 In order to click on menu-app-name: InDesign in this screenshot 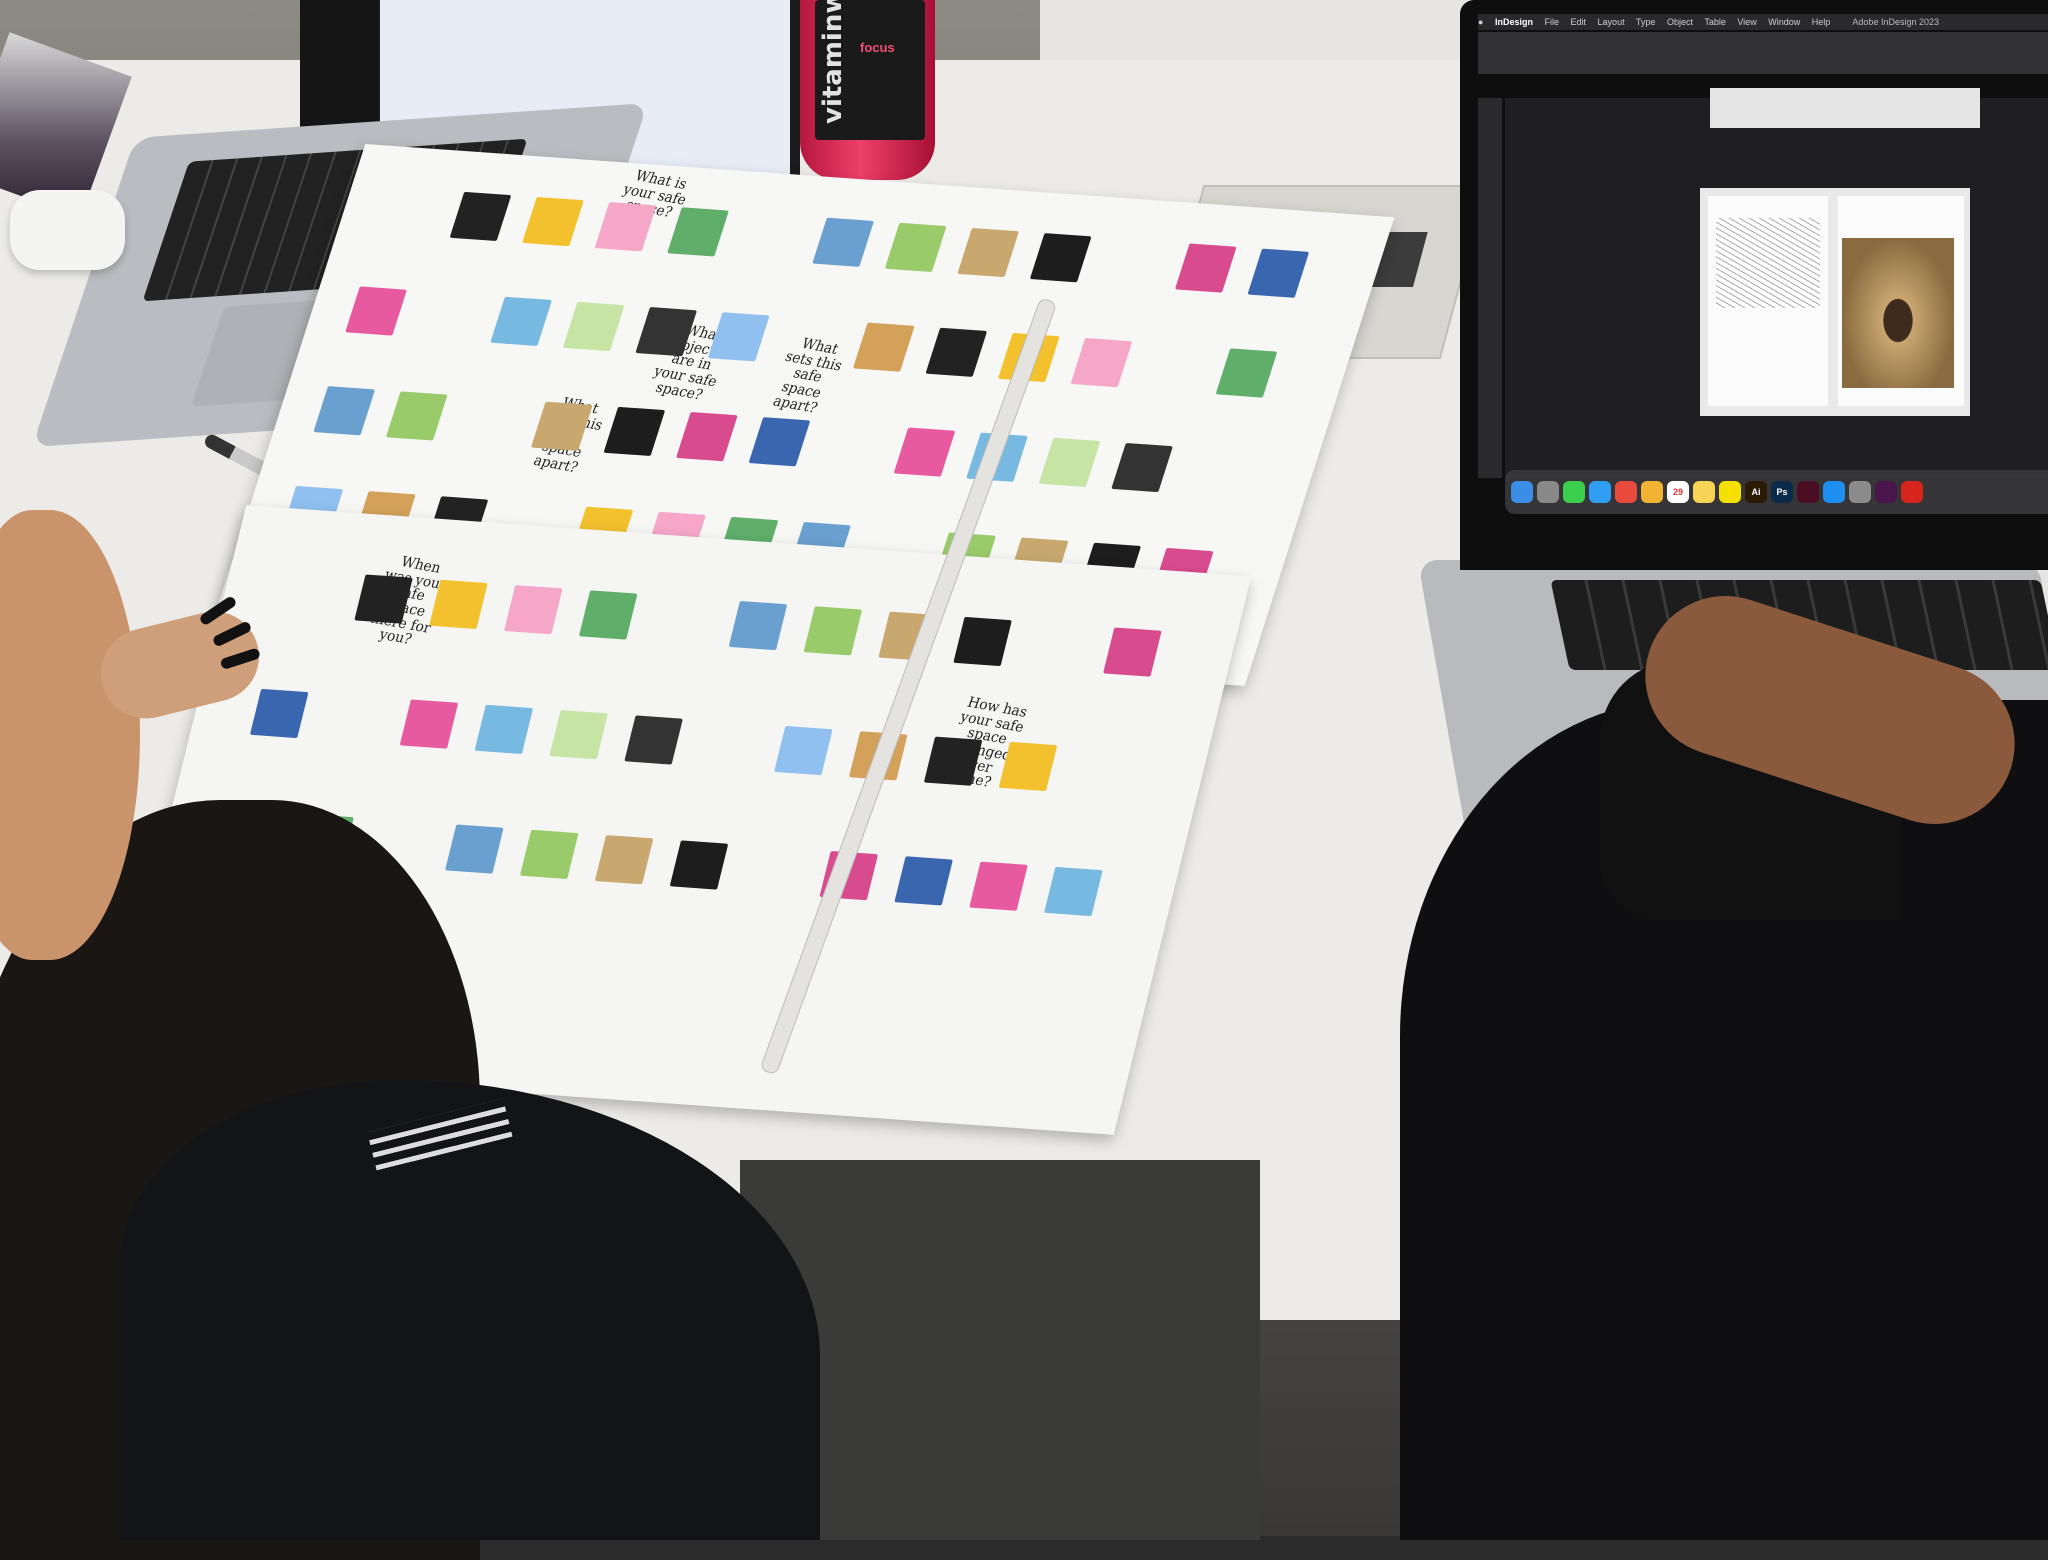, I will do `click(1514, 22)`.